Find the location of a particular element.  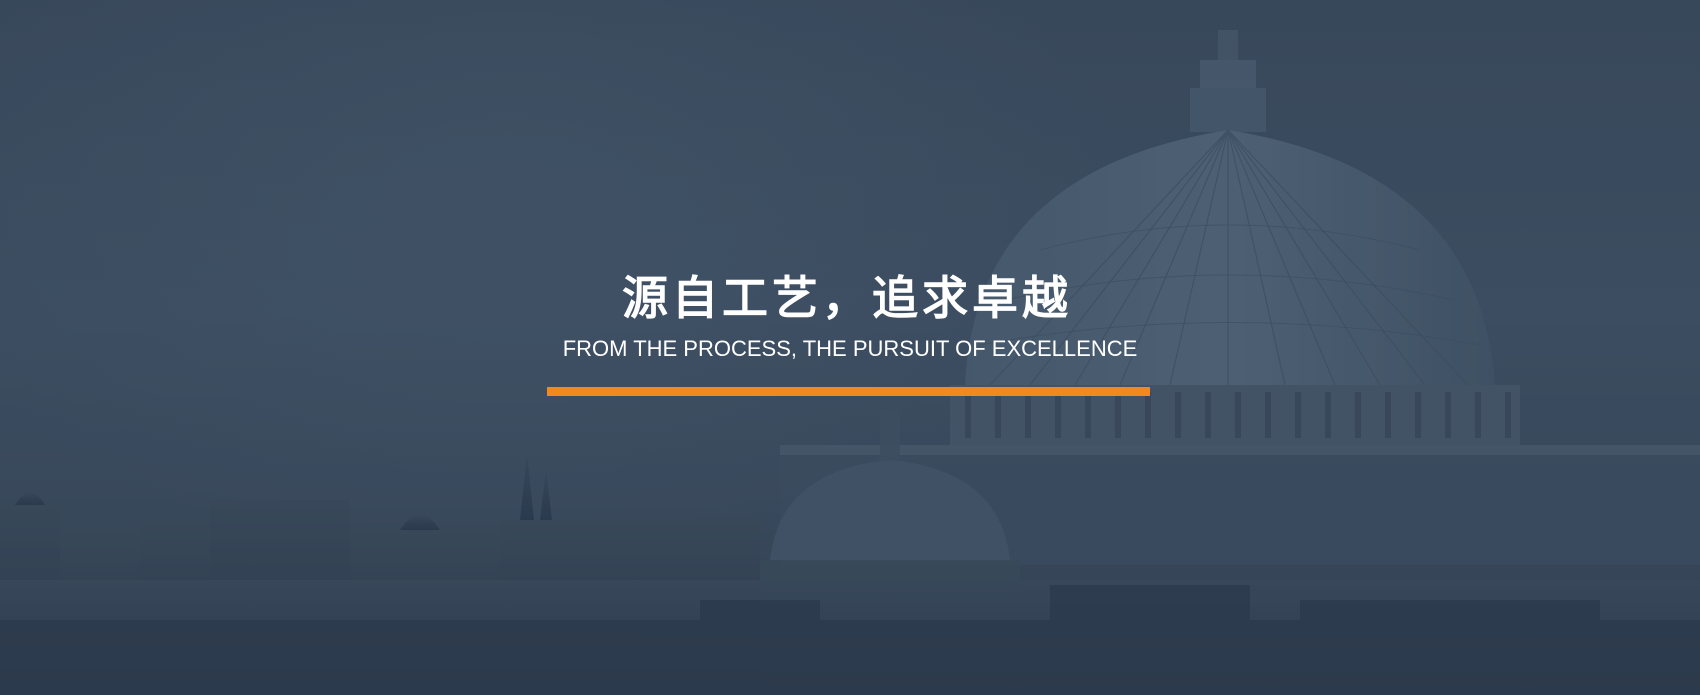

hero-title-chinese: 源自工艺，追求卓越 is located at coordinates (847, 298).